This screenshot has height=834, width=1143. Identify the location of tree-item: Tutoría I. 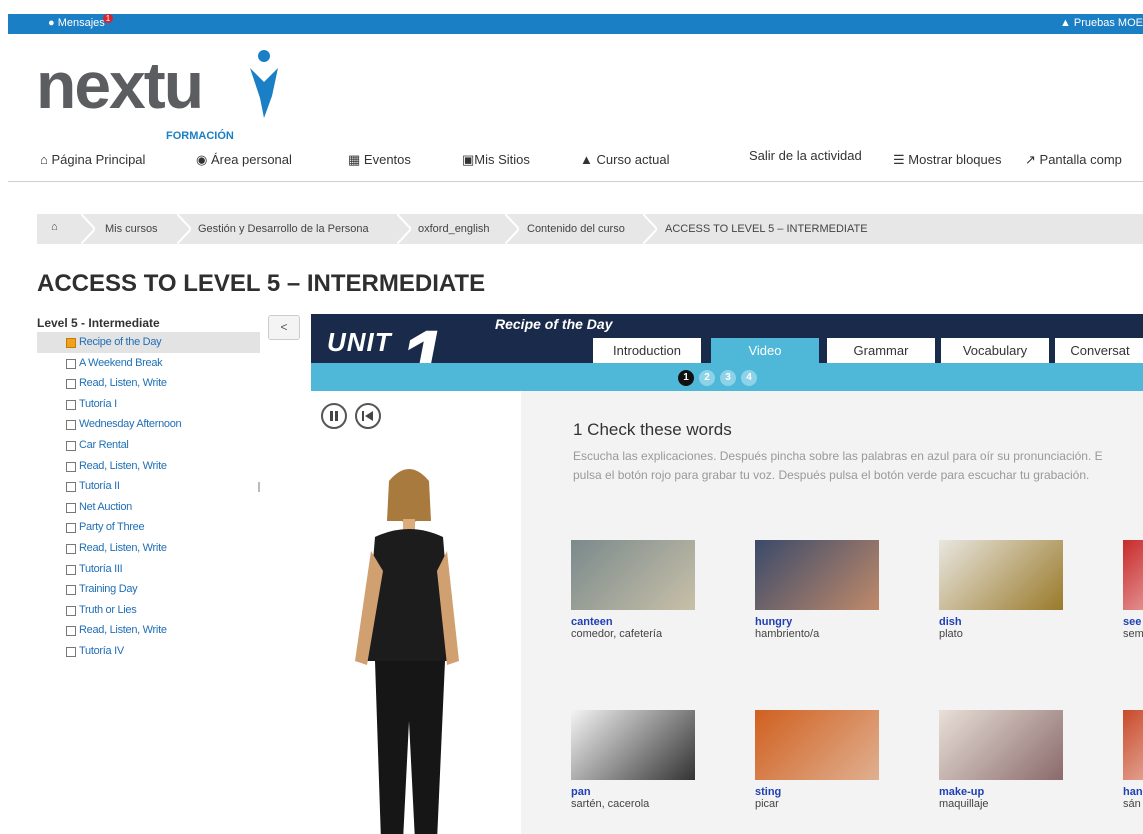
(148, 404).